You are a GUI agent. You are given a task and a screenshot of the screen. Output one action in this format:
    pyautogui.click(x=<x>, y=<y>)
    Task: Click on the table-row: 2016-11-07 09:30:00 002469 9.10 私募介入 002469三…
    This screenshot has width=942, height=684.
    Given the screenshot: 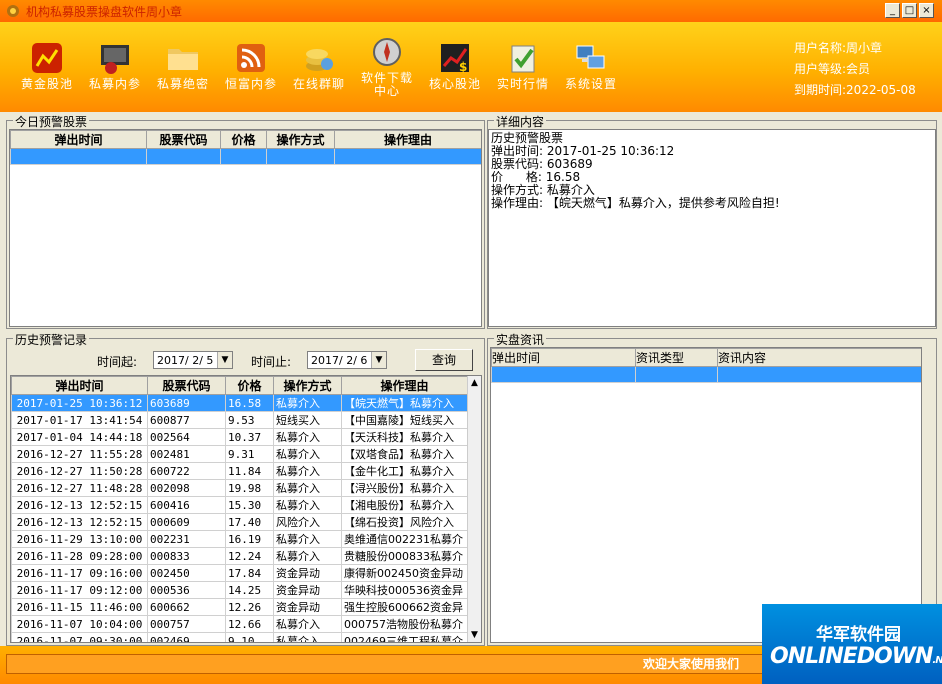 What is the action you would take?
    pyautogui.click(x=239, y=637)
    